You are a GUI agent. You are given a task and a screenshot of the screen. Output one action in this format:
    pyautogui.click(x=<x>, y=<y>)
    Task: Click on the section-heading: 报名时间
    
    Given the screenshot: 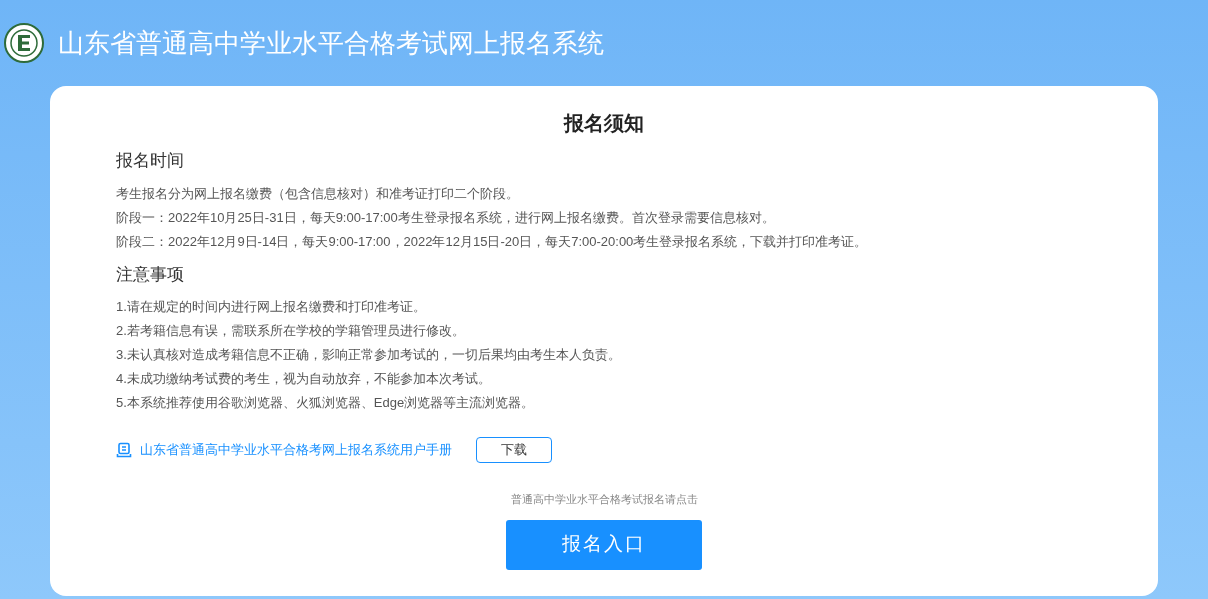 What is the action you would take?
    pyautogui.click(x=150, y=161)
    